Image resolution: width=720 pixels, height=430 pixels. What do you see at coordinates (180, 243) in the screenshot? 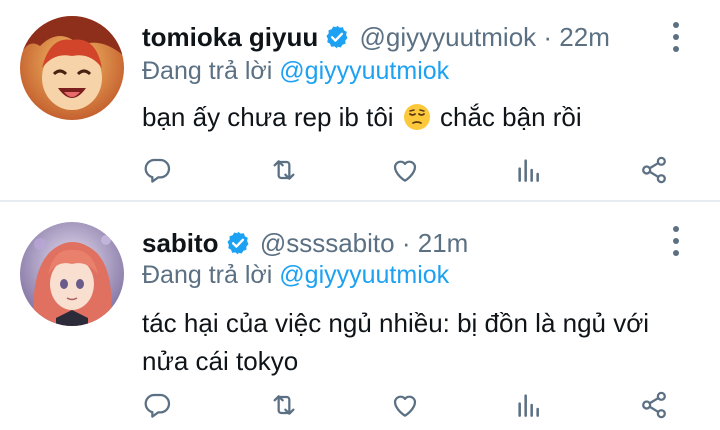
I see `display-name: sabito` at bounding box center [180, 243].